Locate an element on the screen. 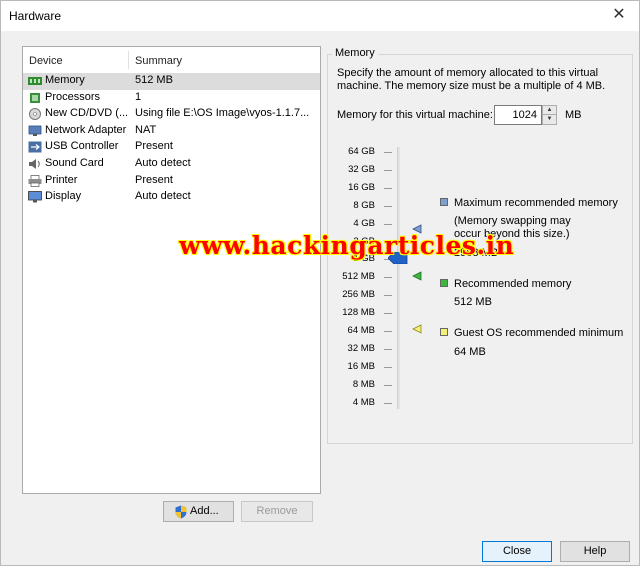  memory-scale-label: 32 GB is located at coordinates (361, 169).